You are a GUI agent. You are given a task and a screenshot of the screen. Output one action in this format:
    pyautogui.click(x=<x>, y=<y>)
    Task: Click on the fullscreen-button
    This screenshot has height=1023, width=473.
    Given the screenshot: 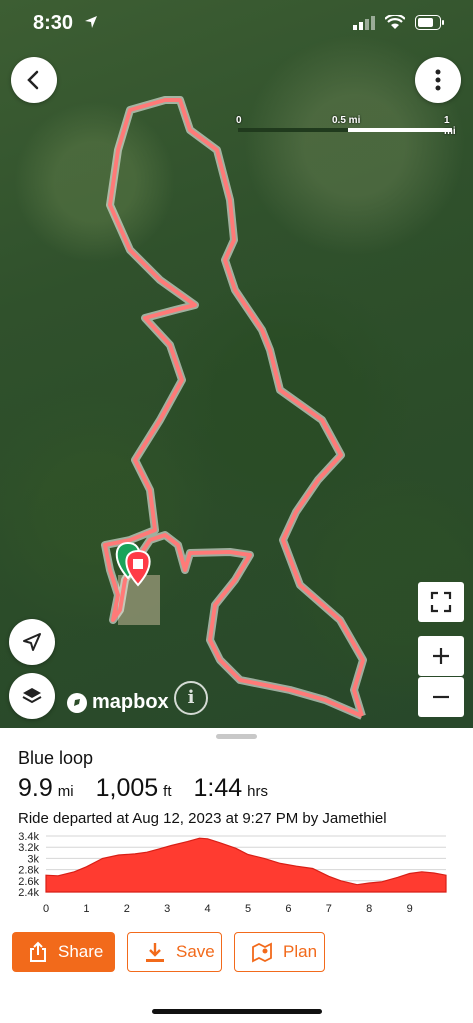 What is the action you would take?
    pyautogui.click(x=441, y=602)
    